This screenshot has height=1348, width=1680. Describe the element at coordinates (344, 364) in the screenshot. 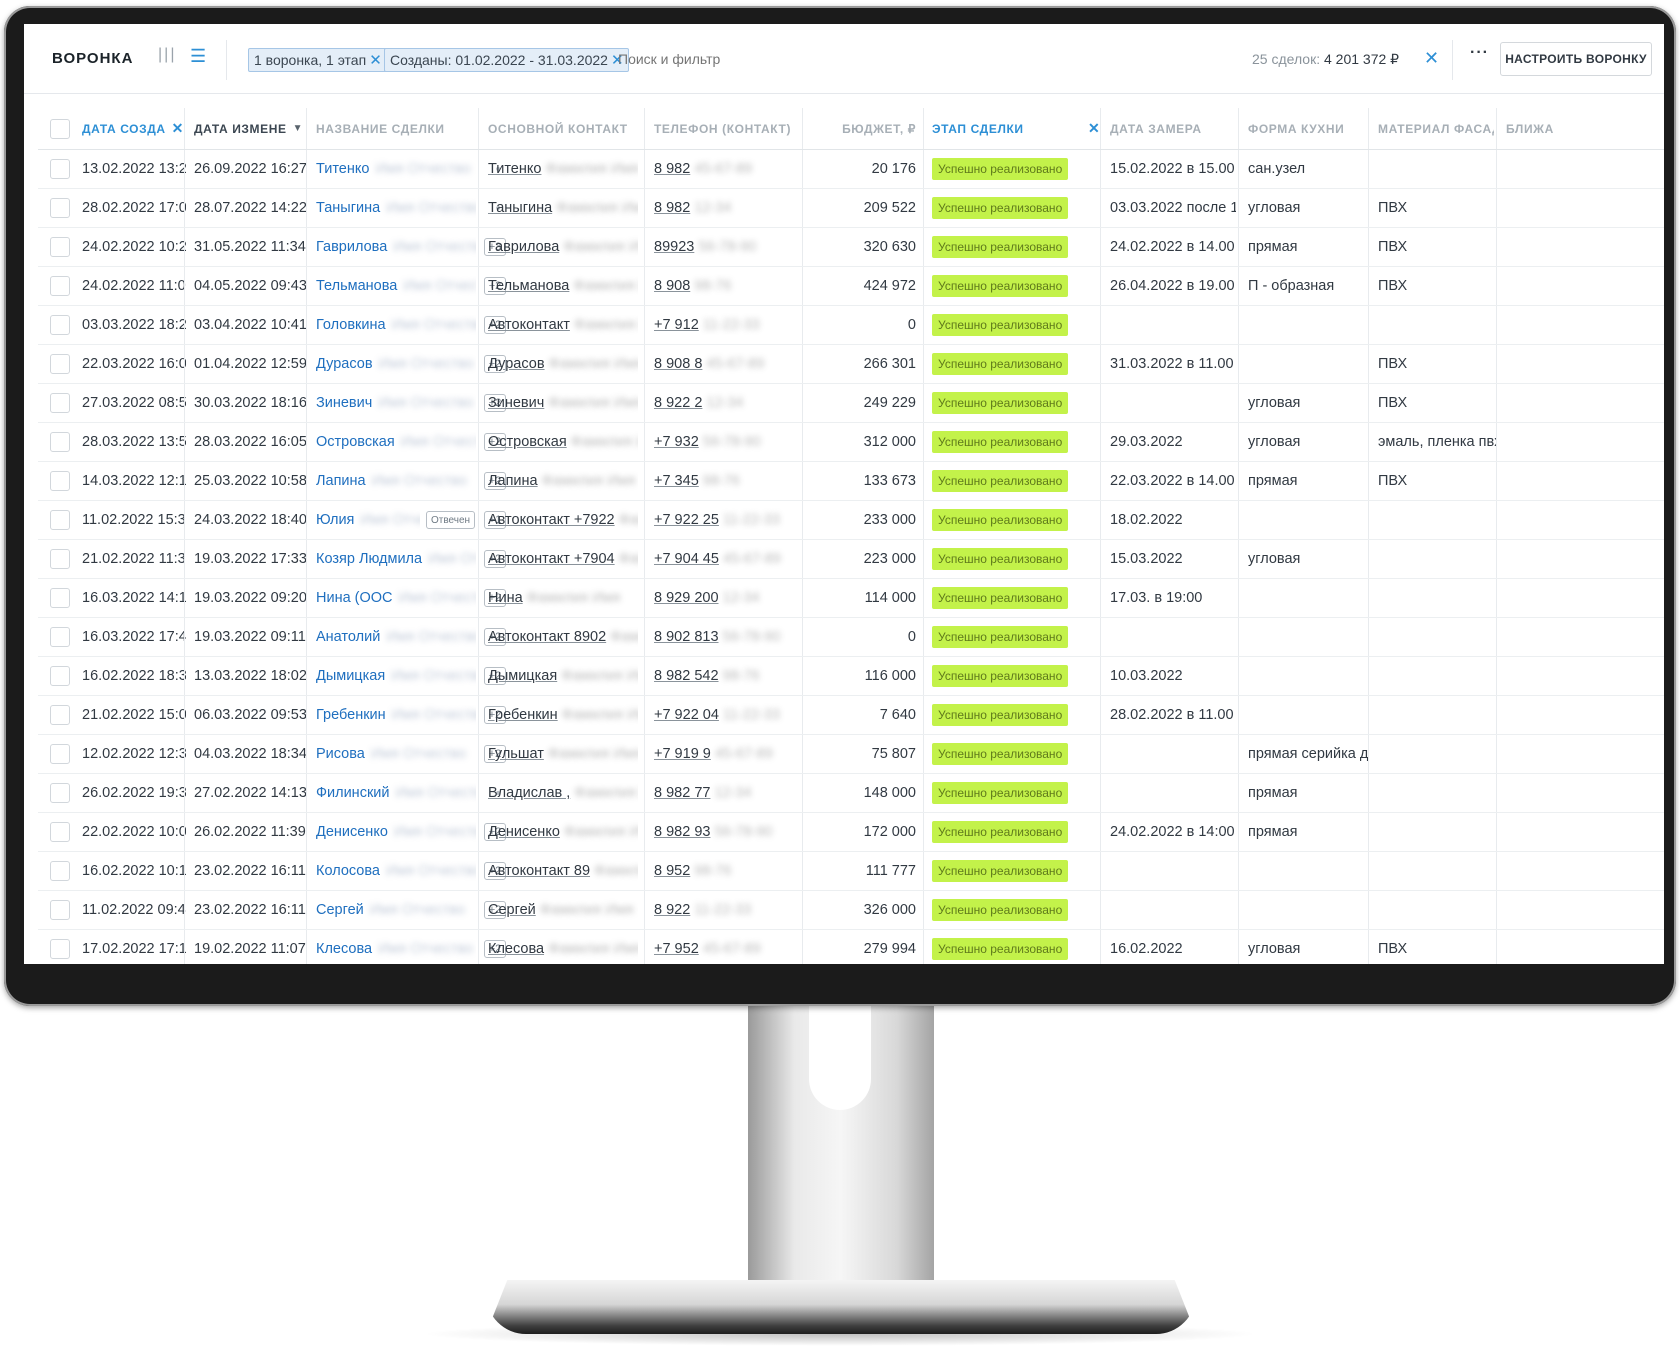

I see `deal-name-link: Дурасов` at that location.